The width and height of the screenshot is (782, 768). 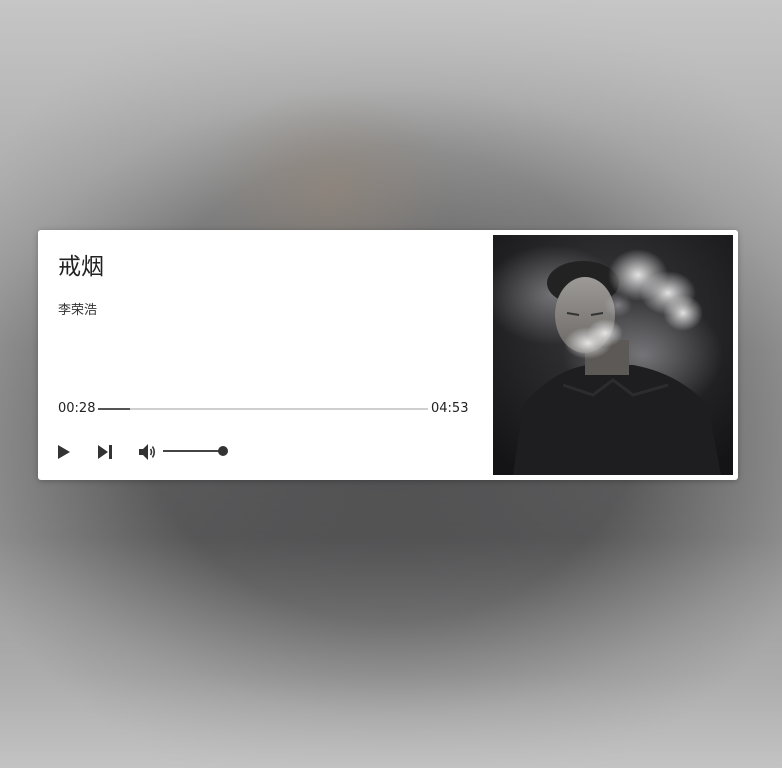 I want to click on skip-next-icon, so click(x=105, y=452).